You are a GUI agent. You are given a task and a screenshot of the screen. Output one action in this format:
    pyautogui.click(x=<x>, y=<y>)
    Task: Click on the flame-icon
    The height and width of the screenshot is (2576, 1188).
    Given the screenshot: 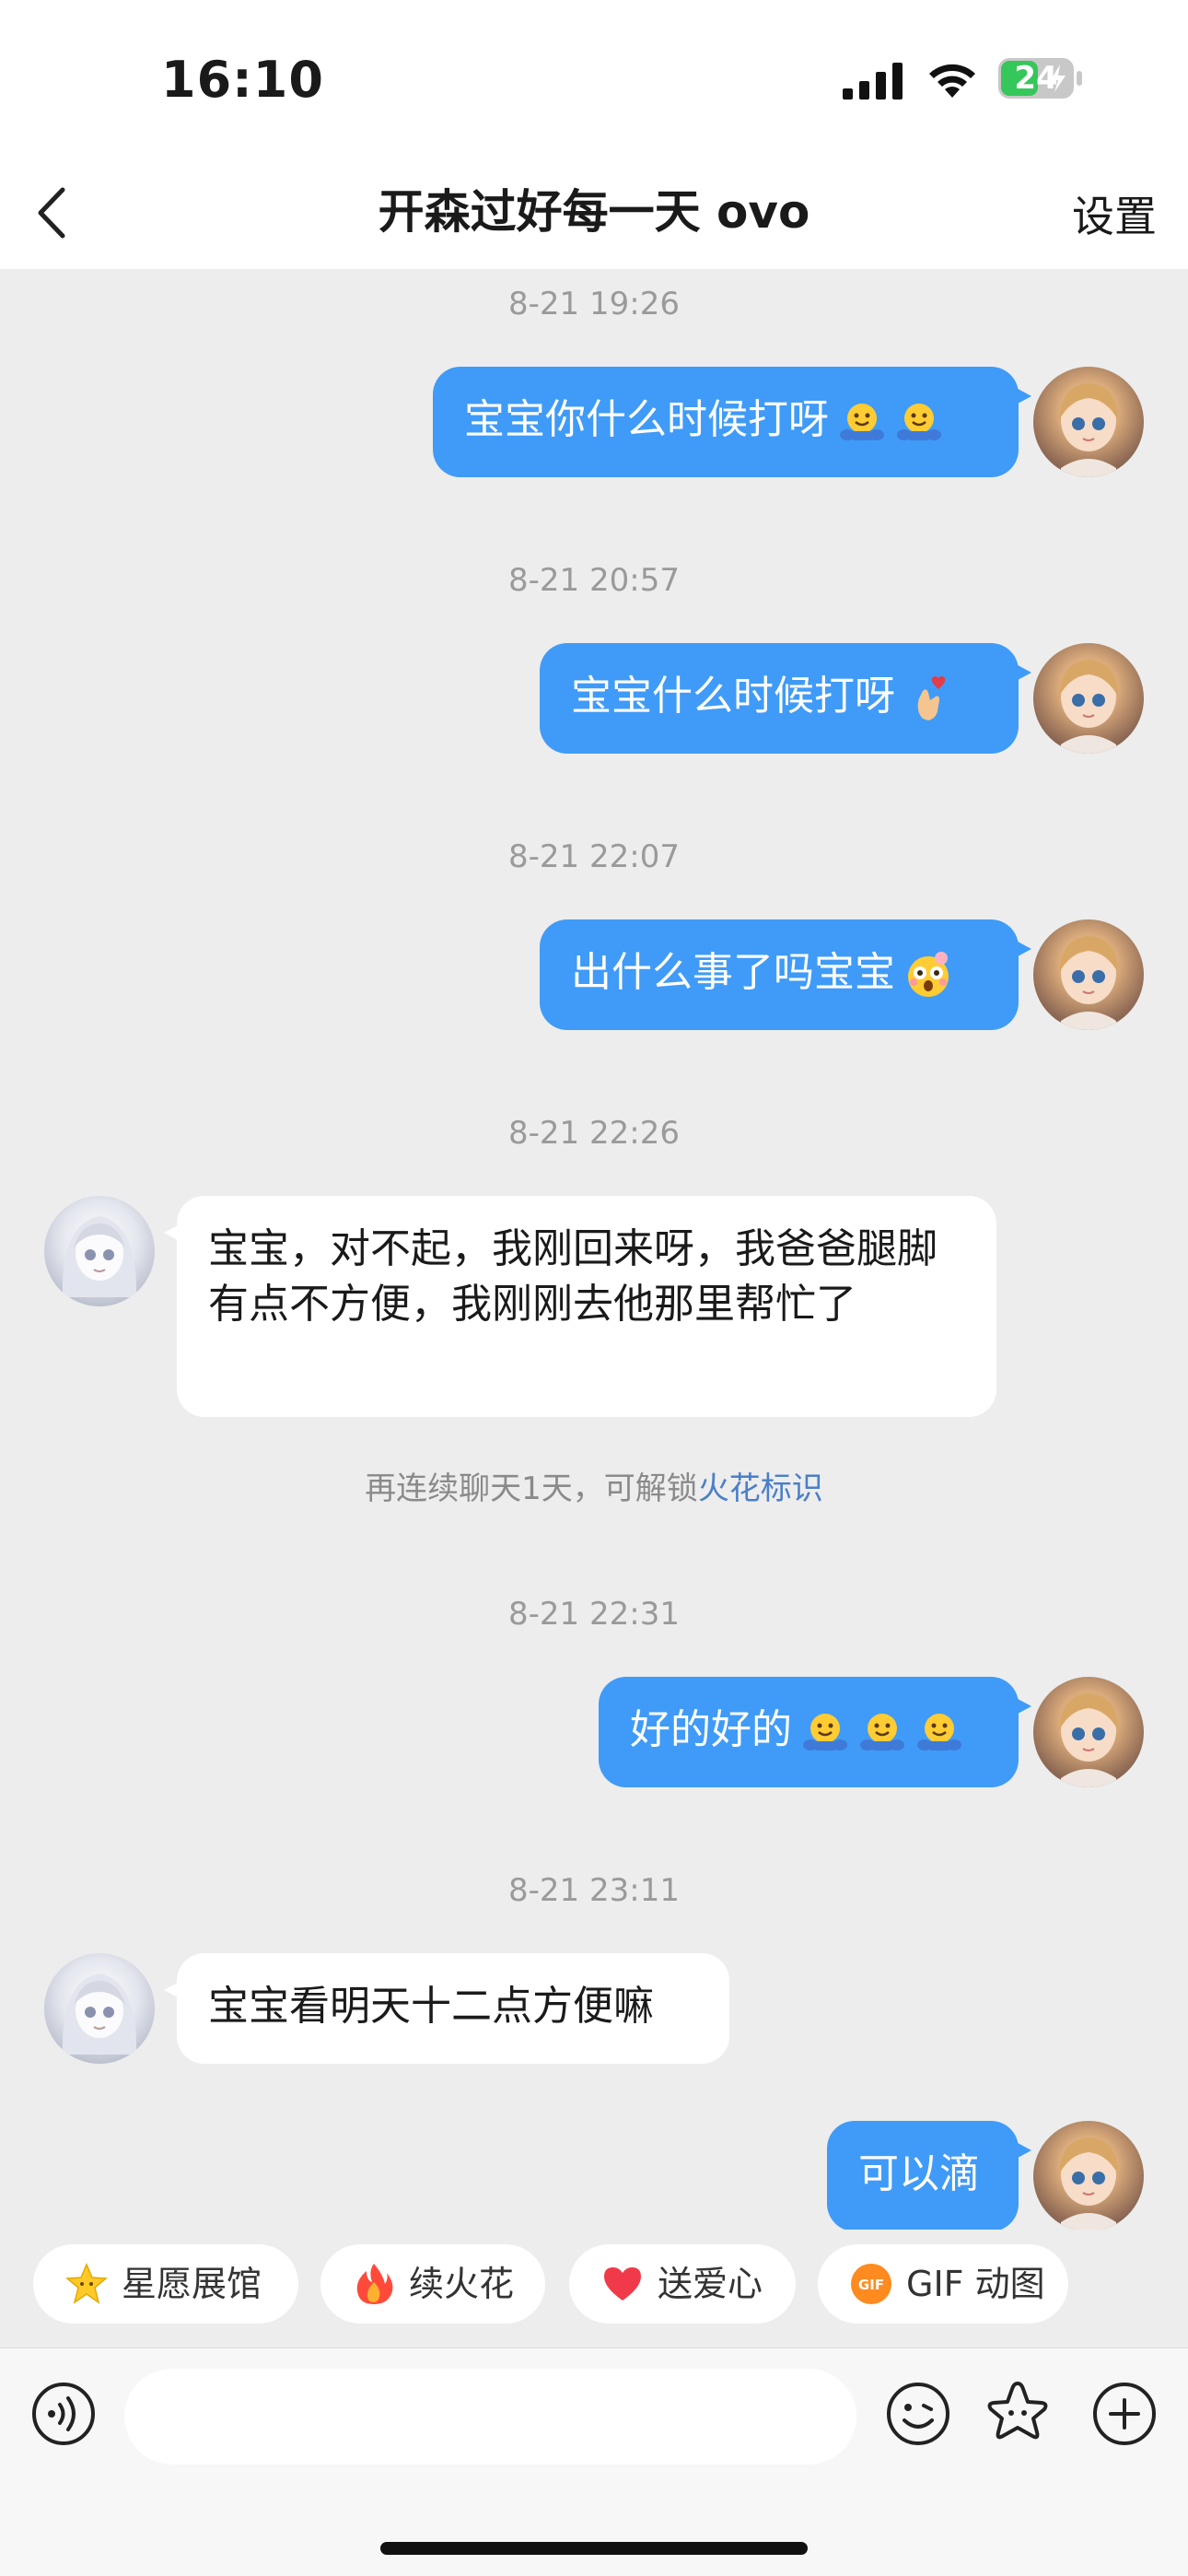 What is the action you would take?
    pyautogui.click(x=374, y=2284)
    